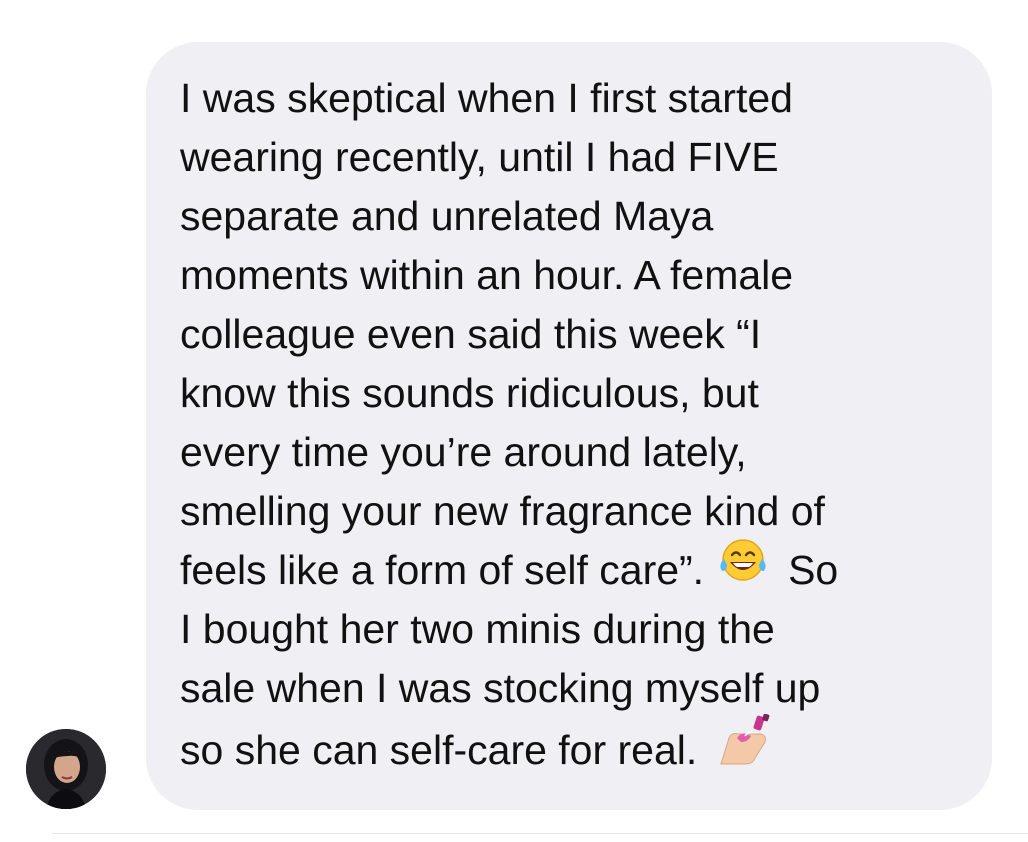 The width and height of the screenshot is (1028, 842). What do you see at coordinates (469, 393) in the screenshot?
I see `message-line: know this sounds ridiculous, but` at bounding box center [469, 393].